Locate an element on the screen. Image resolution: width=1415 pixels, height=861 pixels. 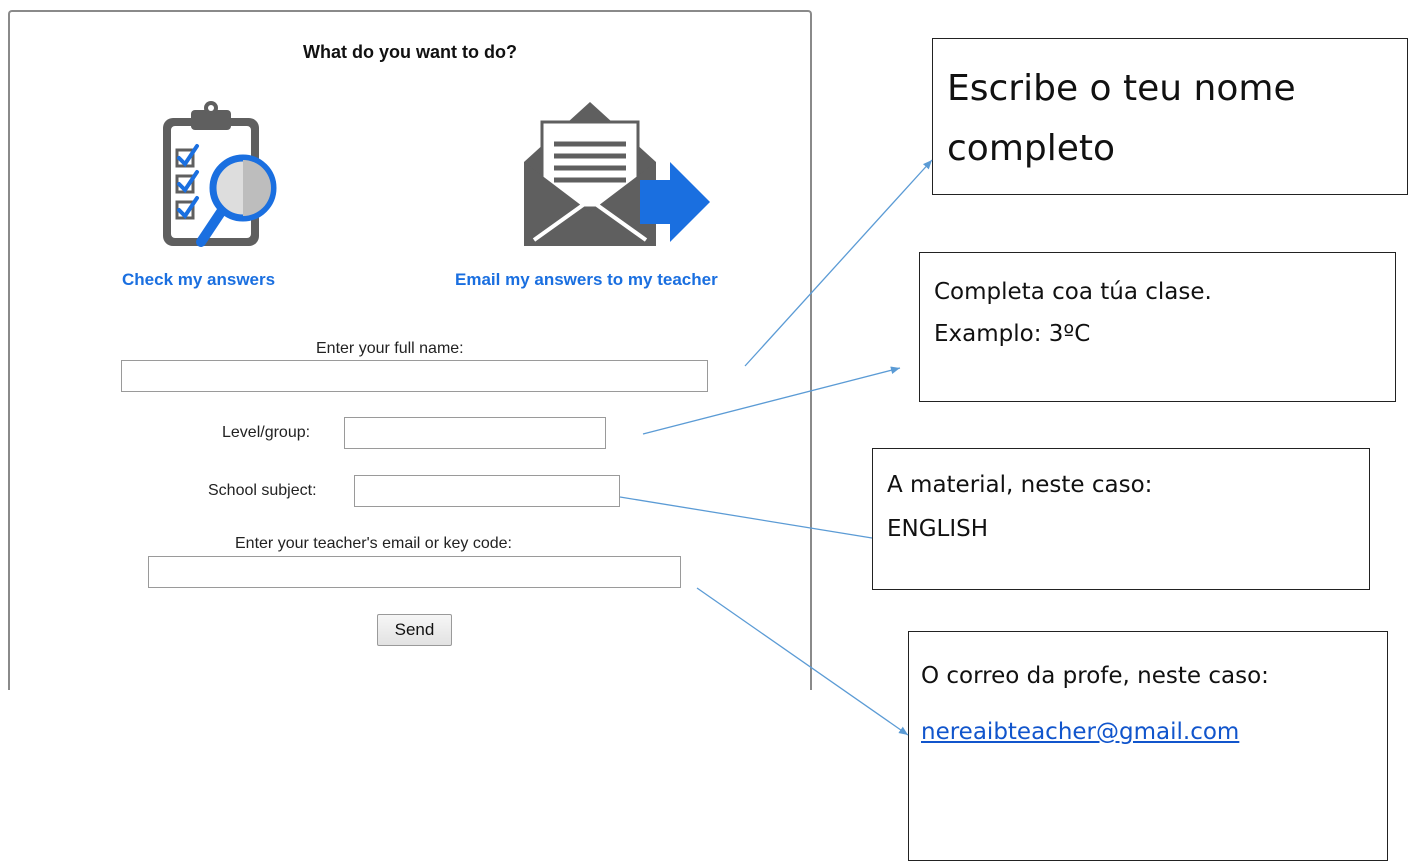
arrow-email is located at coordinates (802, 661).